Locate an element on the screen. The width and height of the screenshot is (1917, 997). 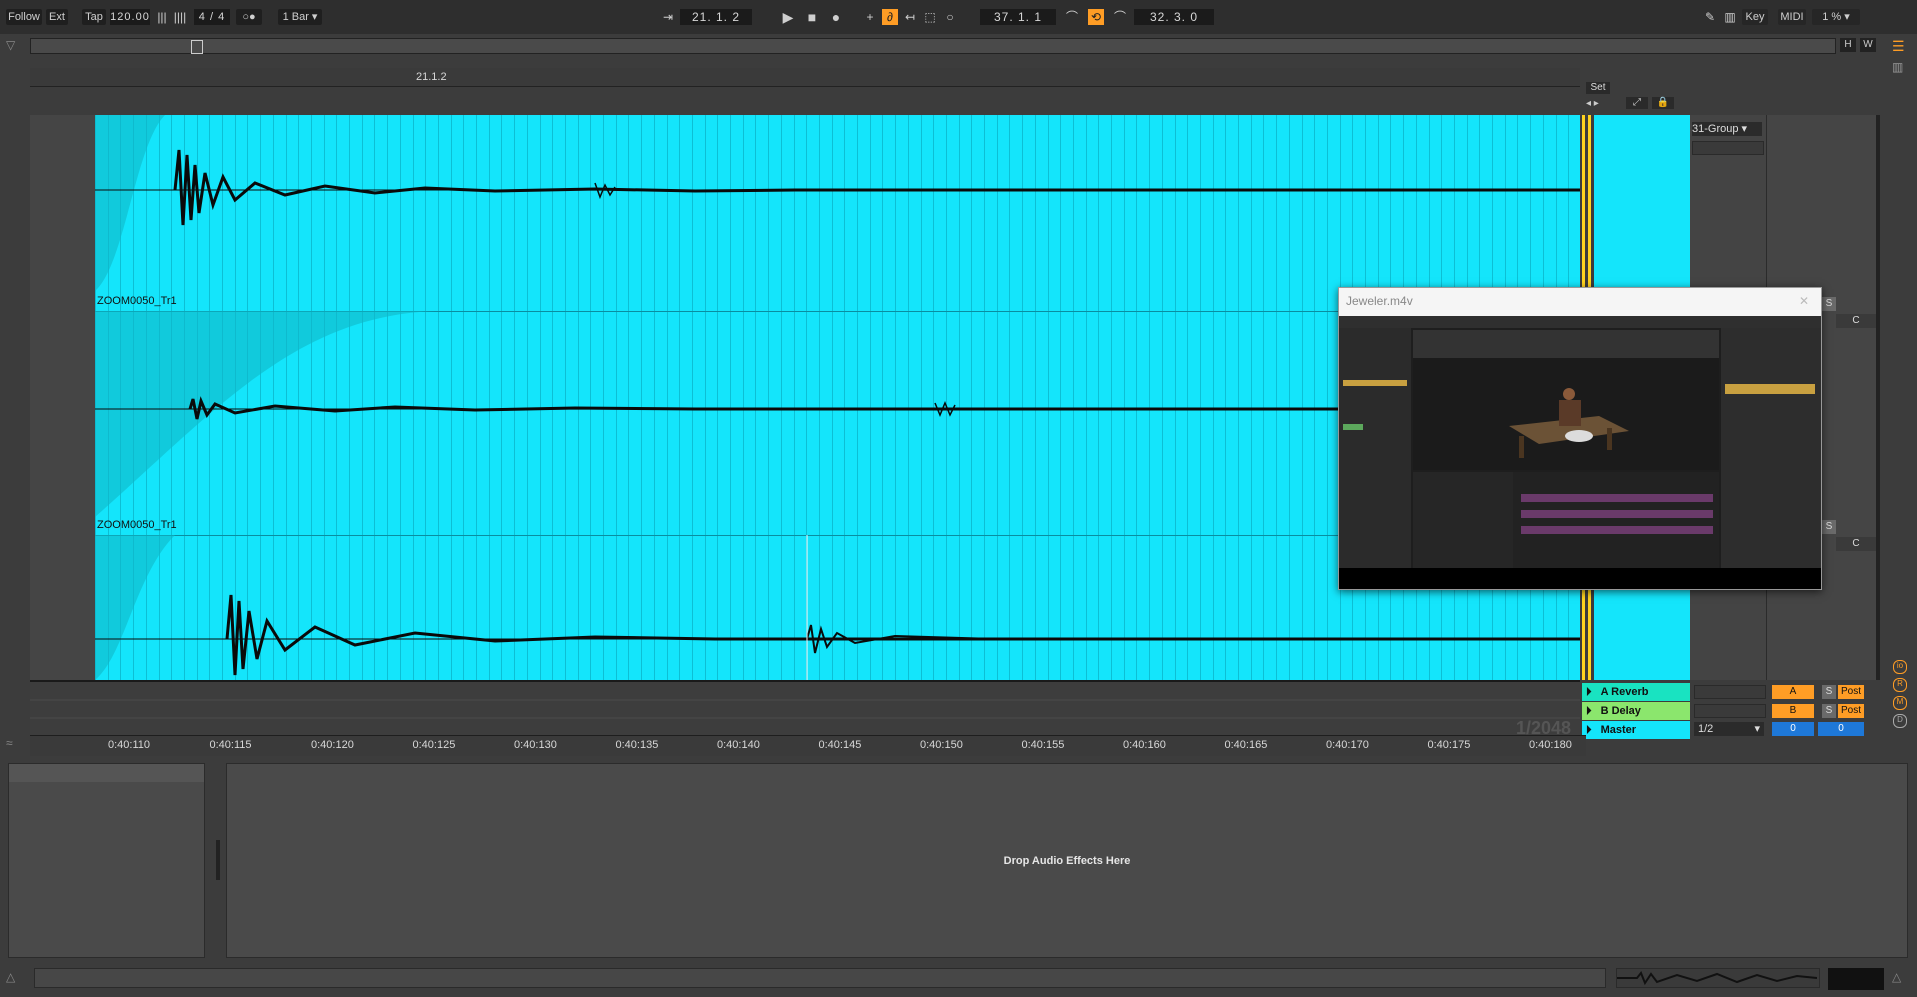
loop-start-field: 37. 1. 1 is located at coordinates (1018, 17).